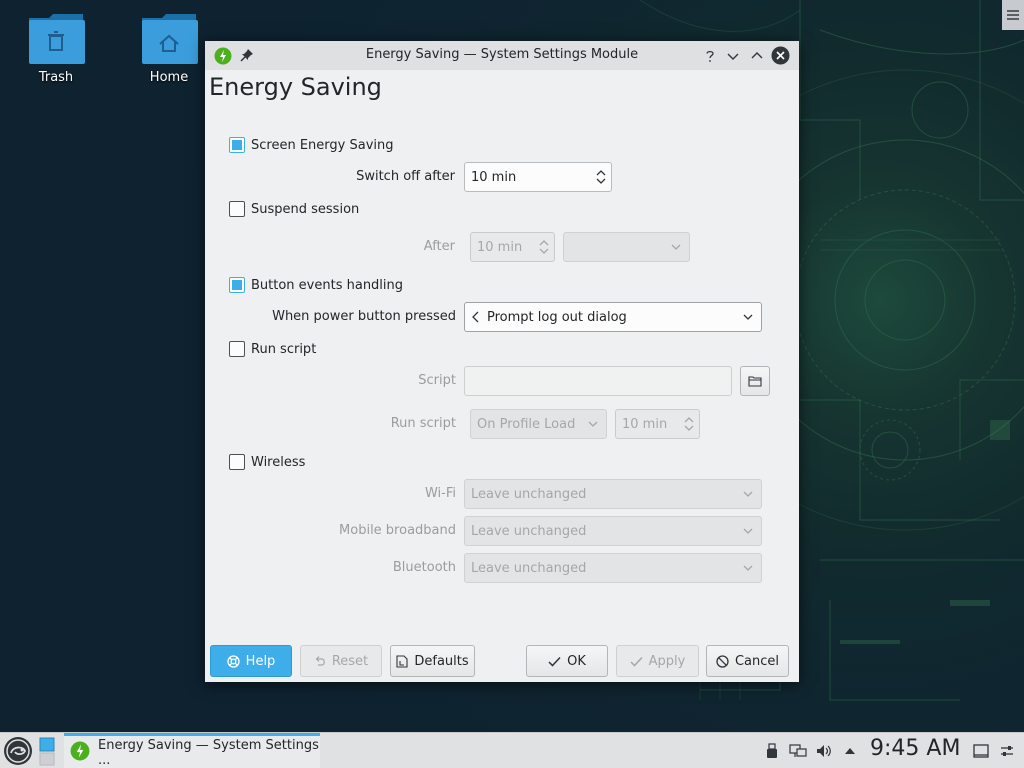  What do you see at coordinates (613, 531) in the screenshot?
I see `mobile-broadband-combobox: Leave unchanged` at bounding box center [613, 531].